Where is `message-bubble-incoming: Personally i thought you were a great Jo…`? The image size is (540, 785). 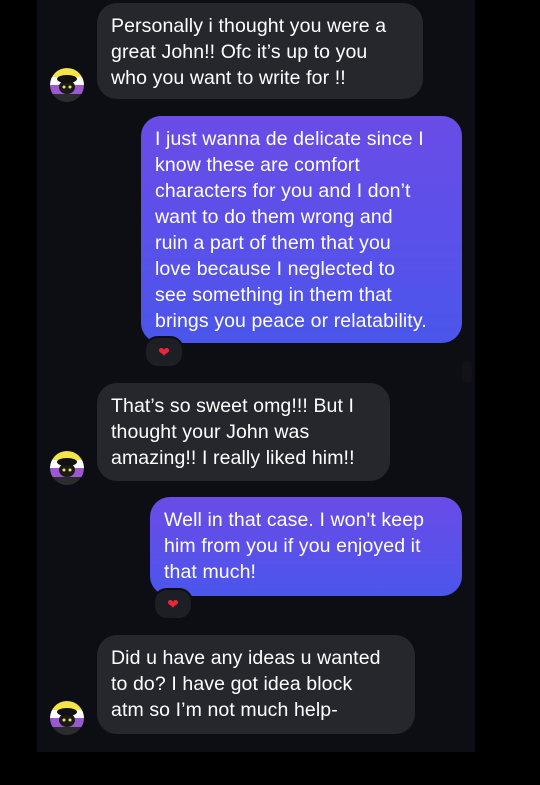
message-bubble-incoming: Personally i thought you were a great Jo… is located at coordinates (260, 51).